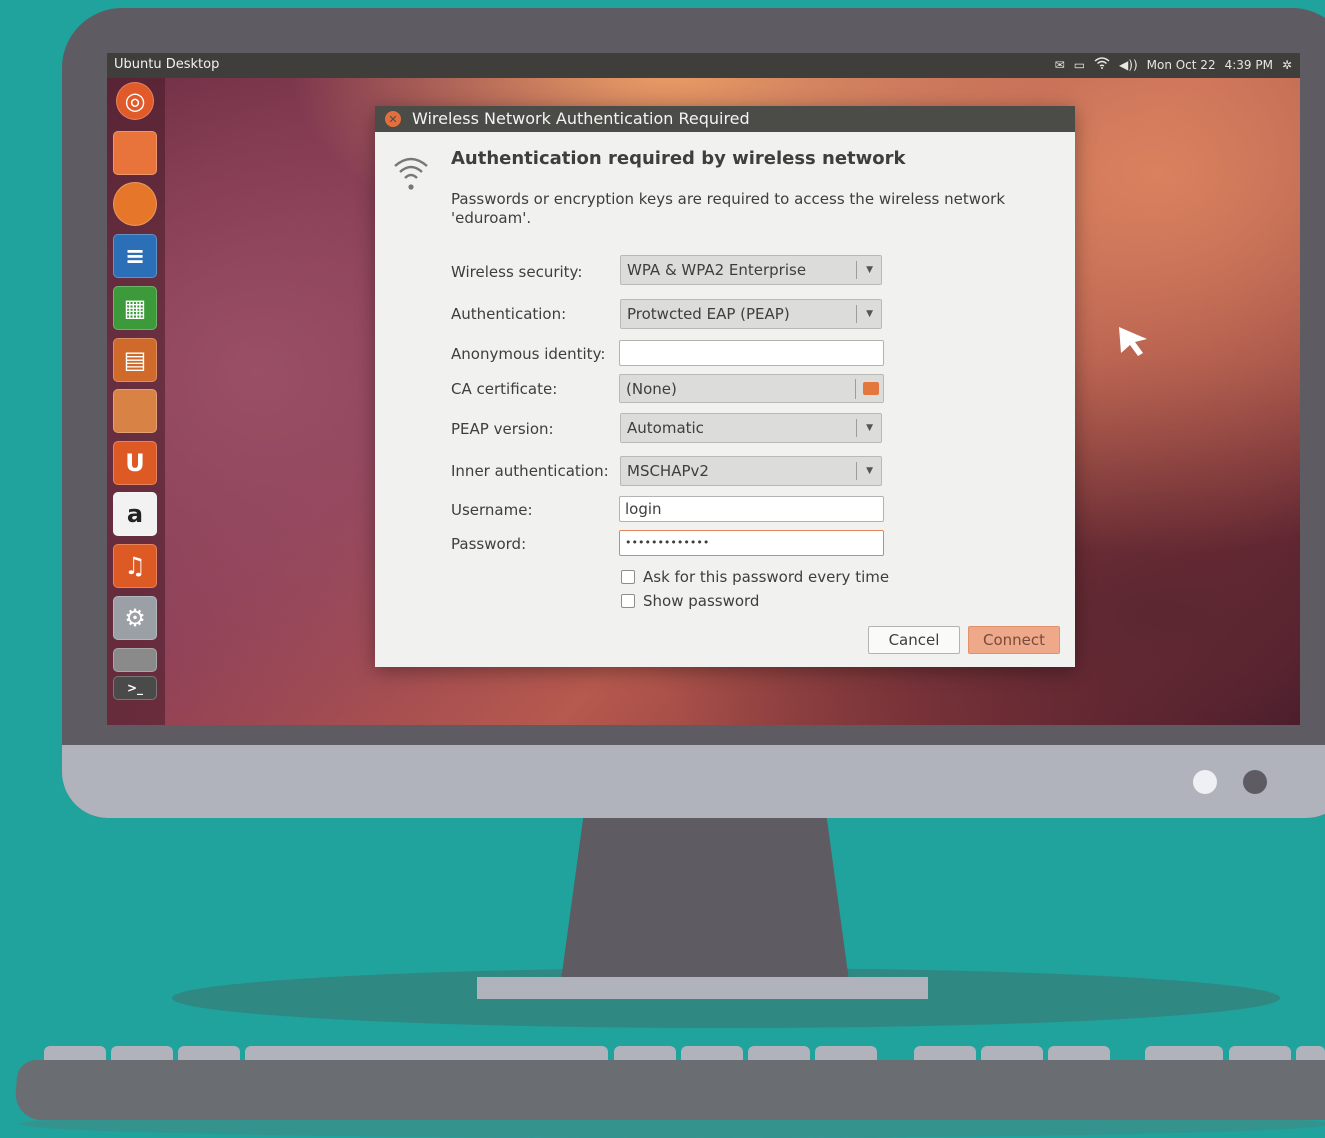 The image size is (1325, 1138). Describe the element at coordinates (502, 429) in the screenshot. I see `peap-version-label: PEAP version:` at that location.